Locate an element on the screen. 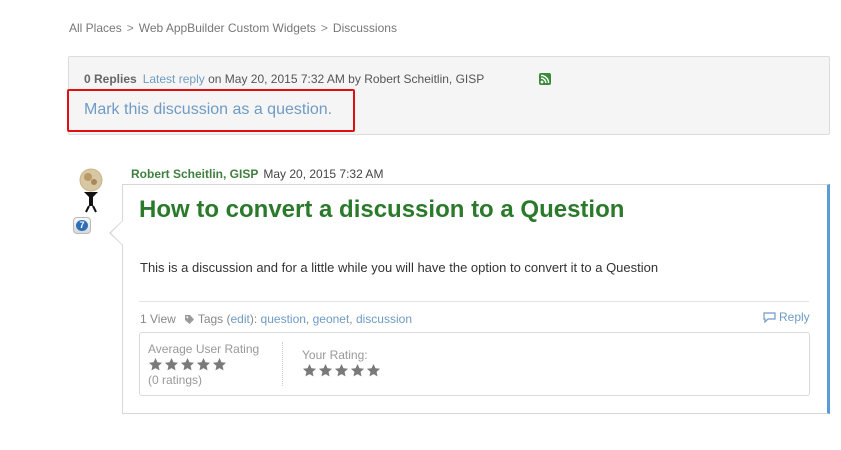  user-level-badge: 7 is located at coordinates (82, 225).